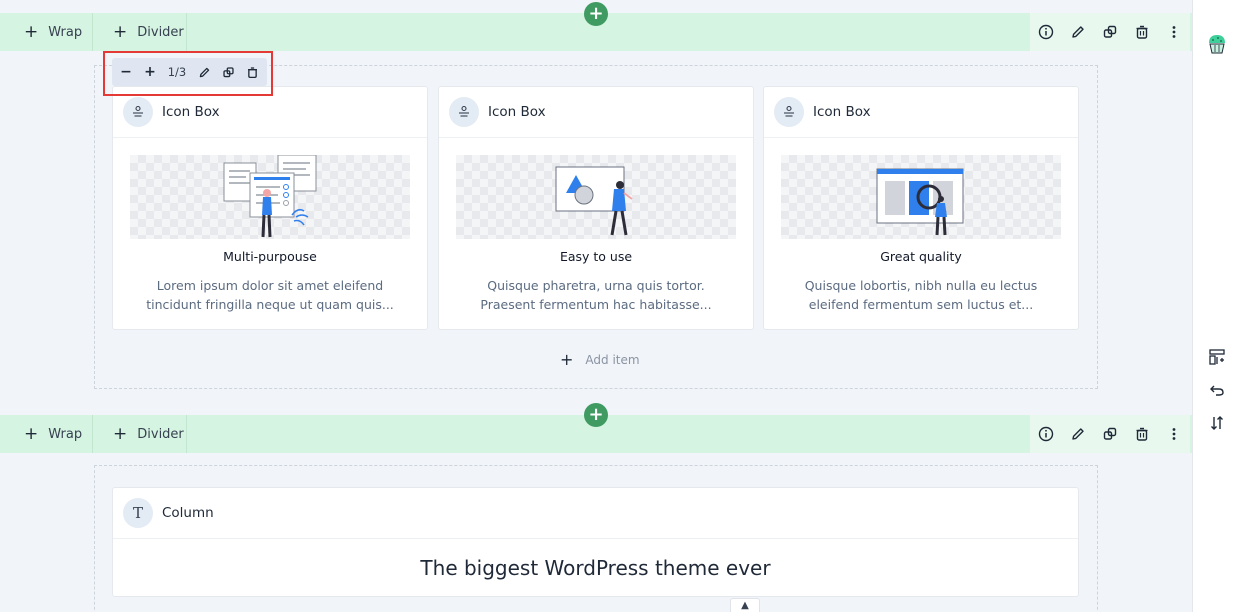 The width and height of the screenshot is (1240, 612). What do you see at coordinates (270, 256) in the screenshot?
I see `card-heading: Multi-purpouse` at bounding box center [270, 256].